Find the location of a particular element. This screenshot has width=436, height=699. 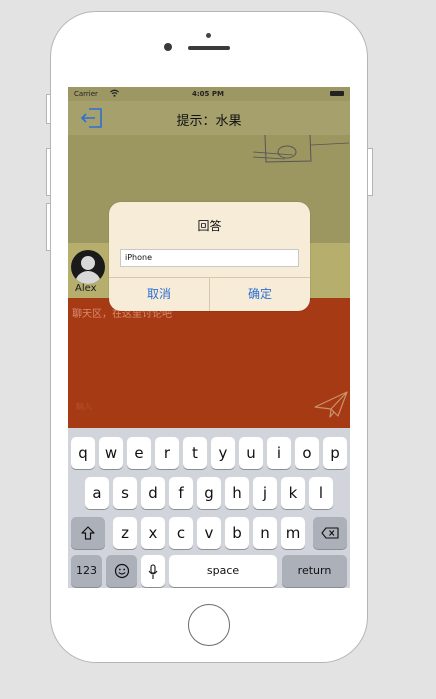

status-bar: Carrier 4:05 PM is located at coordinates (209, 94).